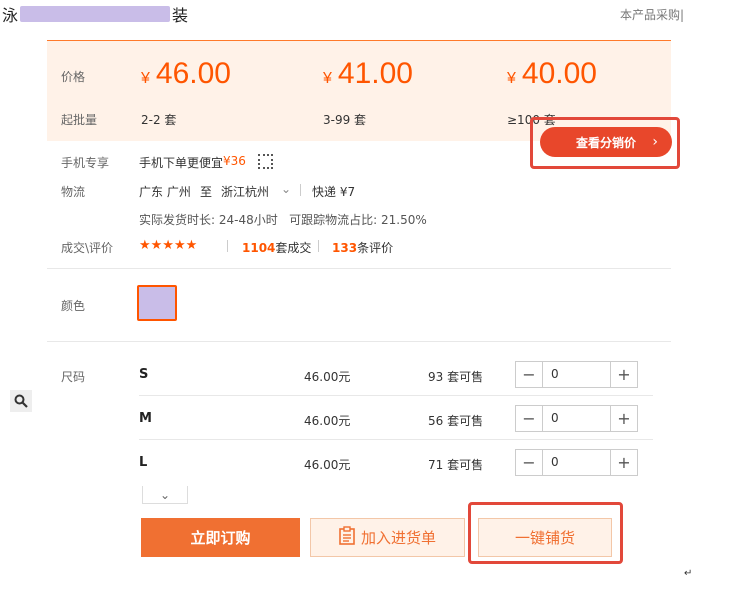 The width and height of the screenshot is (748, 603). I want to click on size-stock: 56 套可售, so click(456, 421).